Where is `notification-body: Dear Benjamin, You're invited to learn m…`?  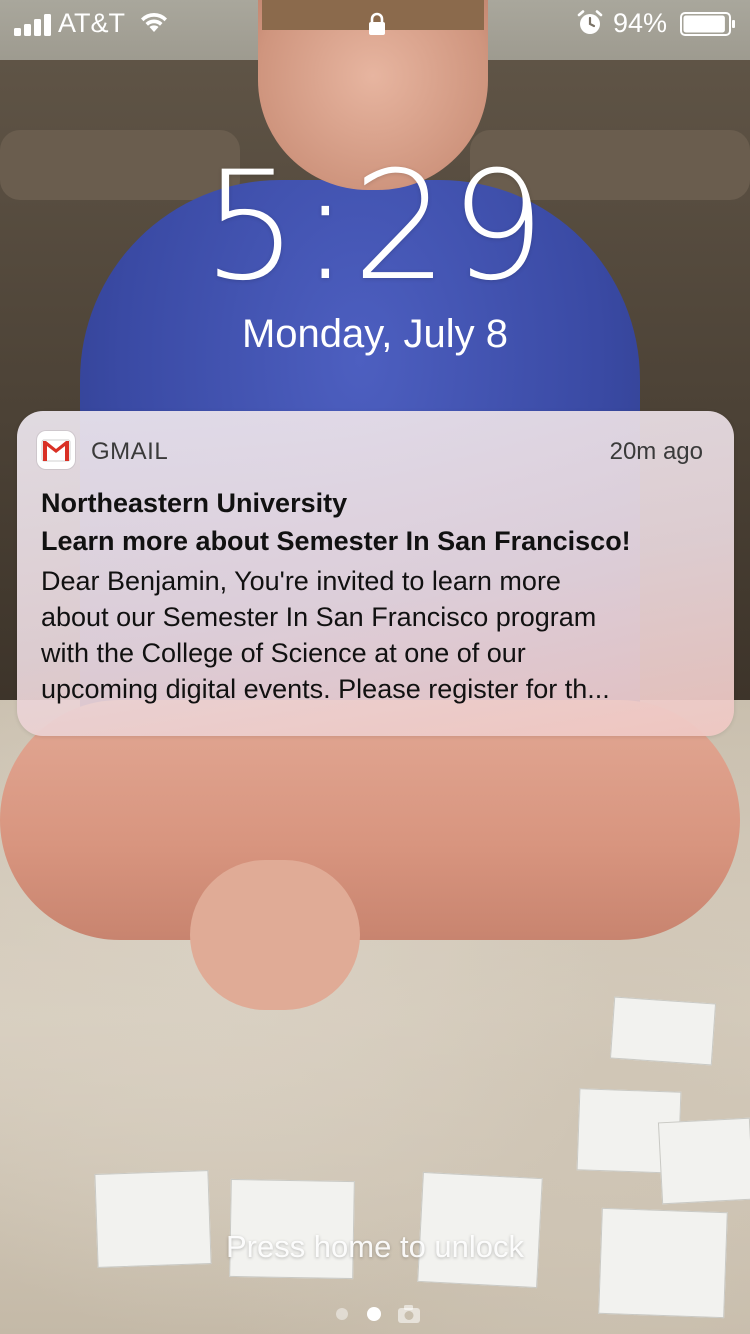
notification-body: Dear Benjamin, You're invited to learn m… is located at coordinates (378, 635).